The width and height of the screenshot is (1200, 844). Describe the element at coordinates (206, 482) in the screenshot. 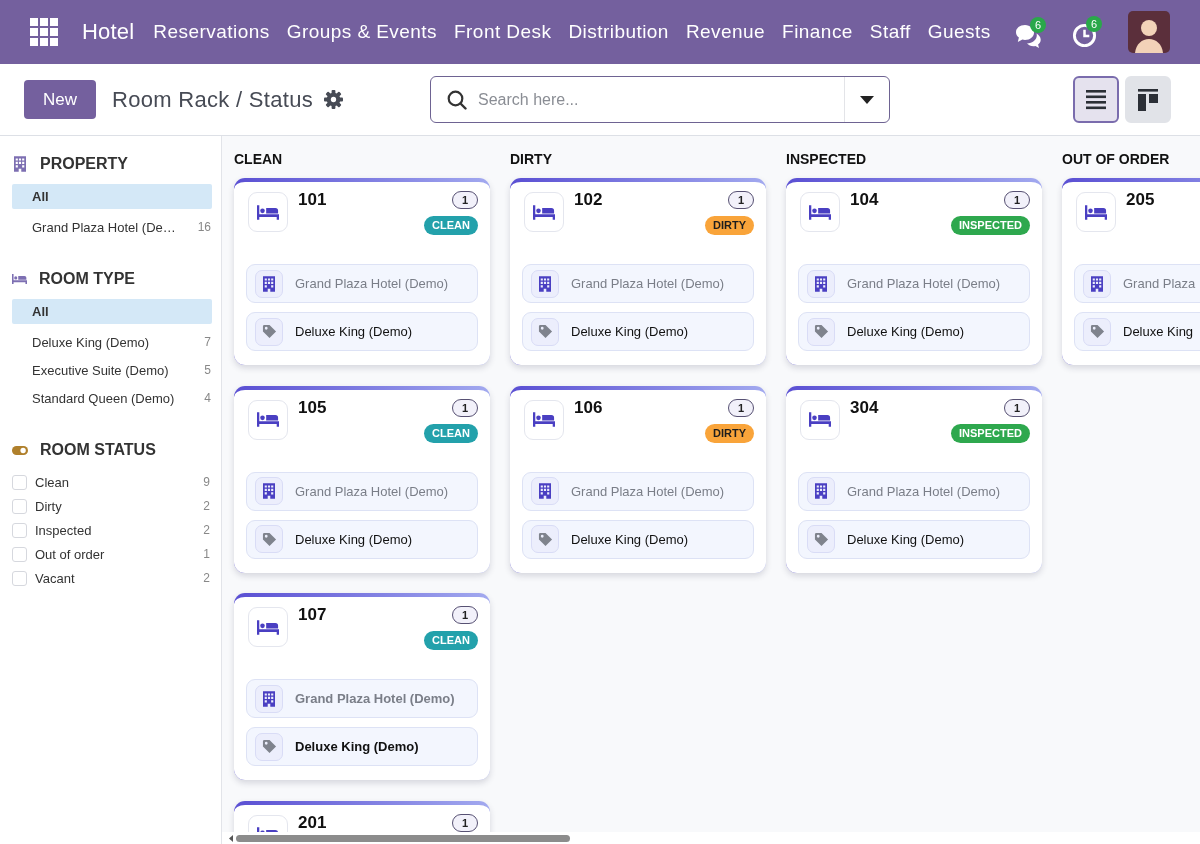

I see `filter-count: 9` at that location.